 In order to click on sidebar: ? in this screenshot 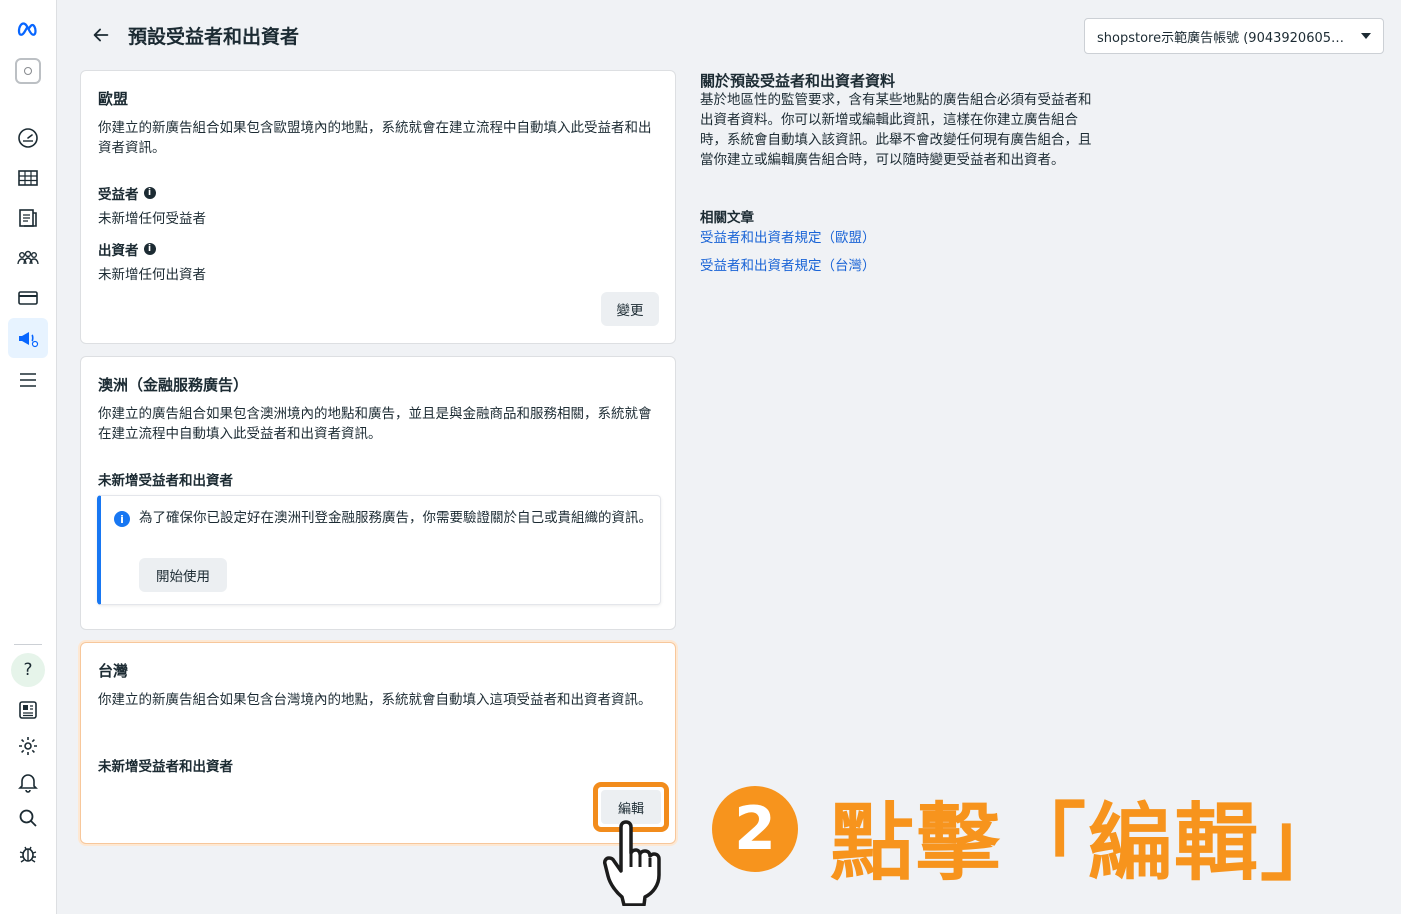, I will do `click(28, 457)`.